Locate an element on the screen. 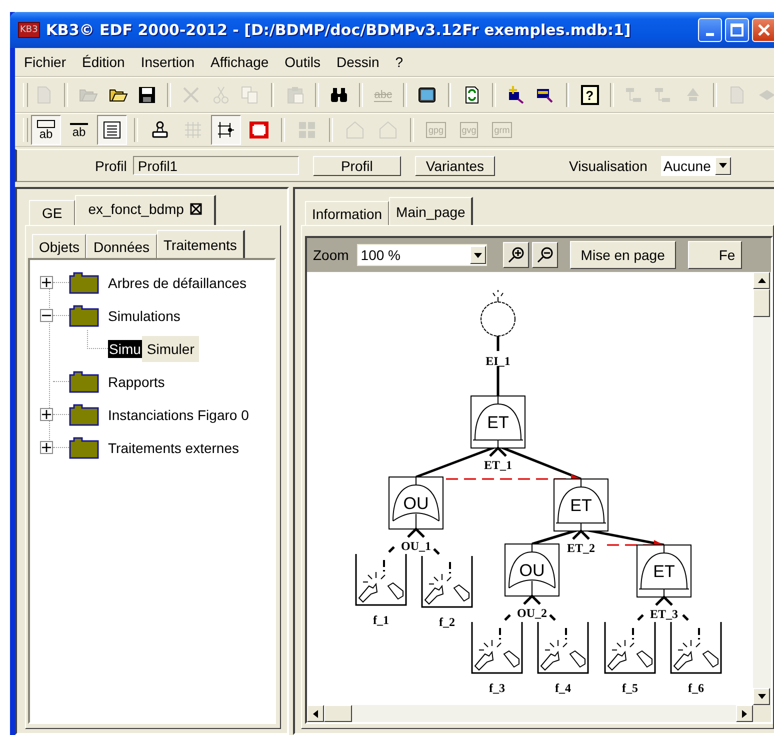 This screenshot has height=735, width=774. view-dropdown: Aucune is located at coordinates (696, 166).